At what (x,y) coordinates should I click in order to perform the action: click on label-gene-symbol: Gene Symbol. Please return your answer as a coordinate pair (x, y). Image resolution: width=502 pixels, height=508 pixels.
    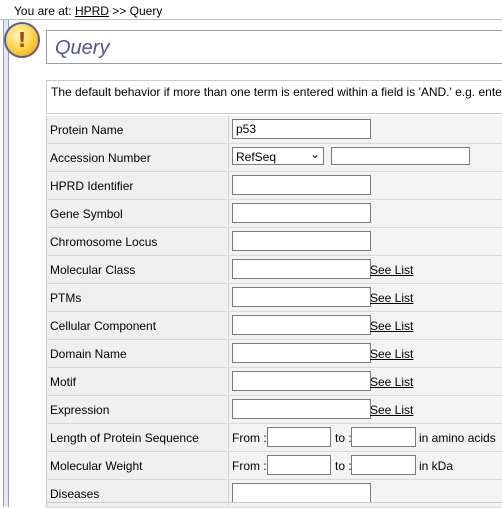
    Looking at the image, I should click on (86, 214).